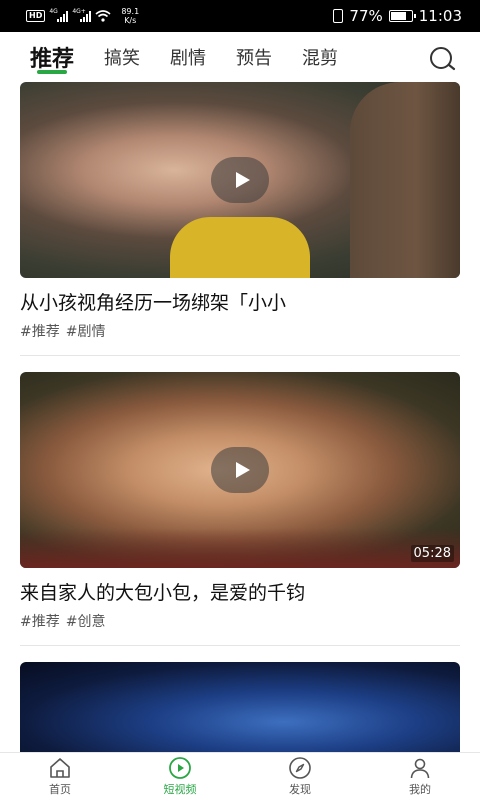  Describe the element at coordinates (338, 16) in the screenshot. I see `vibrate-icon` at that location.